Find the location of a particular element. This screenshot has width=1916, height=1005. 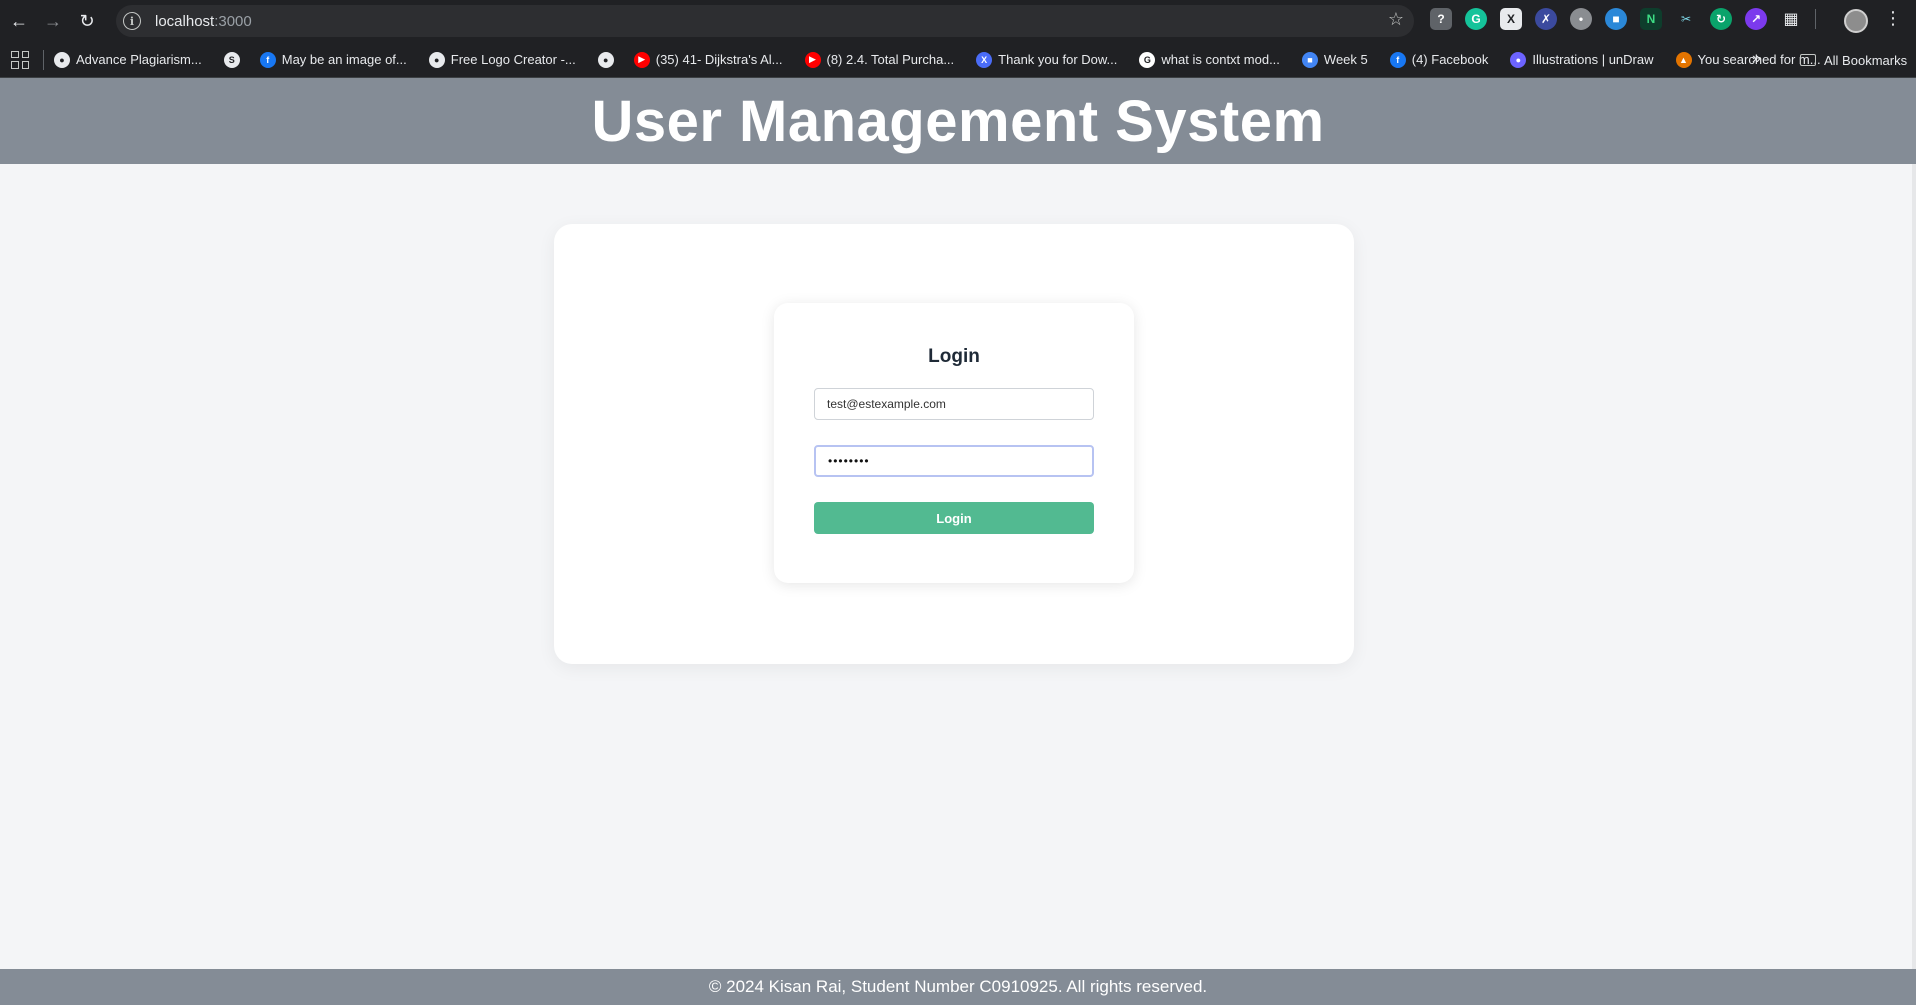

scissors-extension-icon: ✂ is located at coordinates (1686, 19).